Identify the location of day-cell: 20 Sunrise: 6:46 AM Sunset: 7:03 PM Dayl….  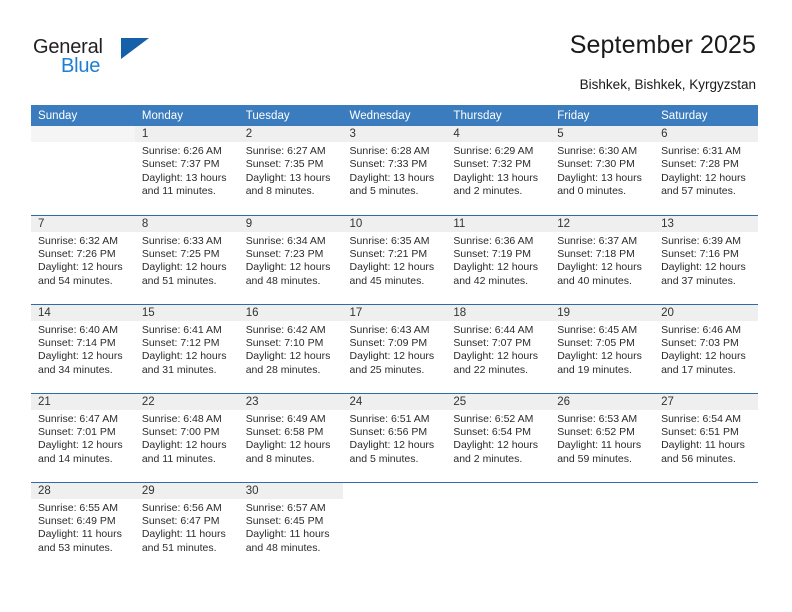
(706, 348).